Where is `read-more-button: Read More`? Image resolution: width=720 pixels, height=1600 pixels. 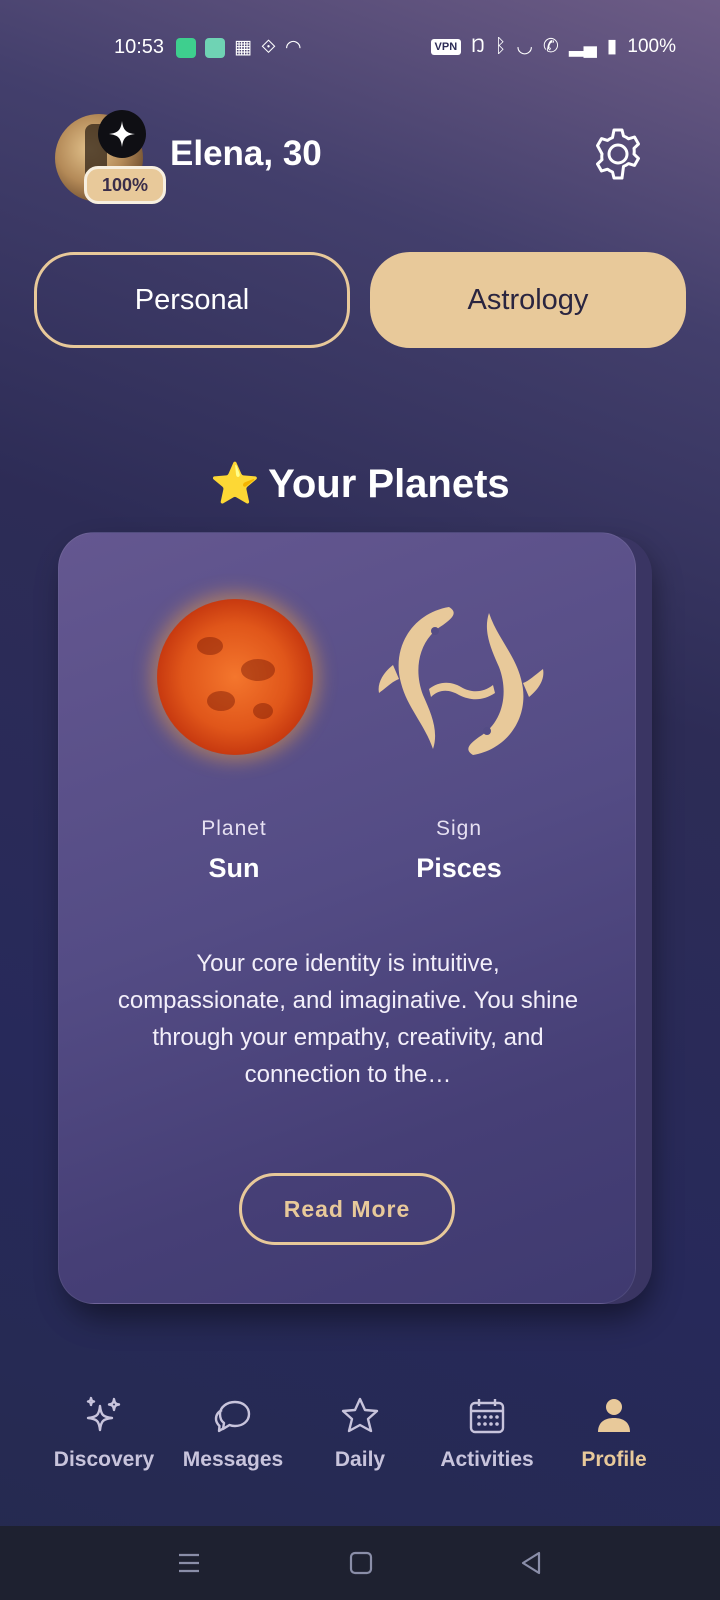 read-more-button: Read More is located at coordinates (347, 1209).